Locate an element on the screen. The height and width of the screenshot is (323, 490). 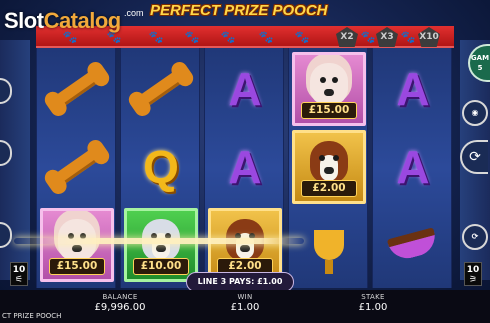
turbo-button: ⟳ is located at coordinates (475, 237).